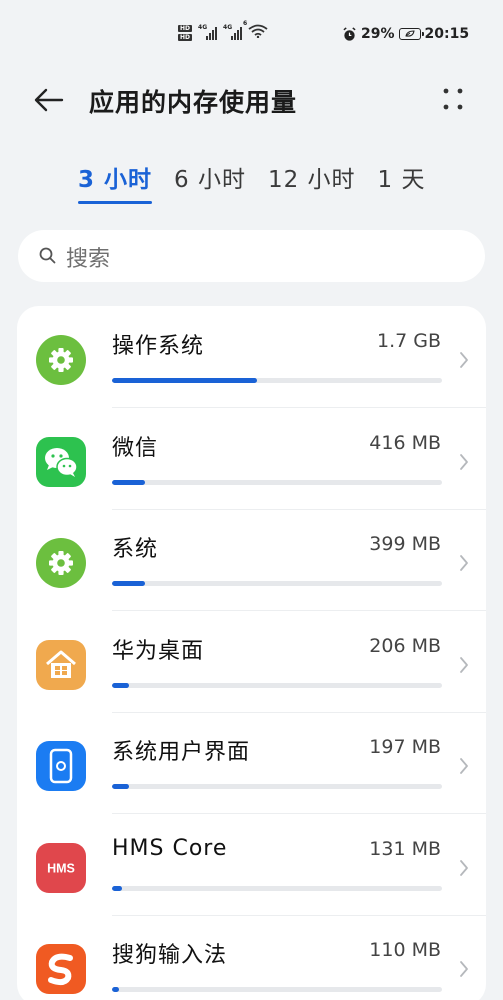 The width and height of the screenshot is (503, 1000). What do you see at coordinates (312, 177) in the screenshot?
I see `tab-12-hours: 12 小时` at bounding box center [312, 177].